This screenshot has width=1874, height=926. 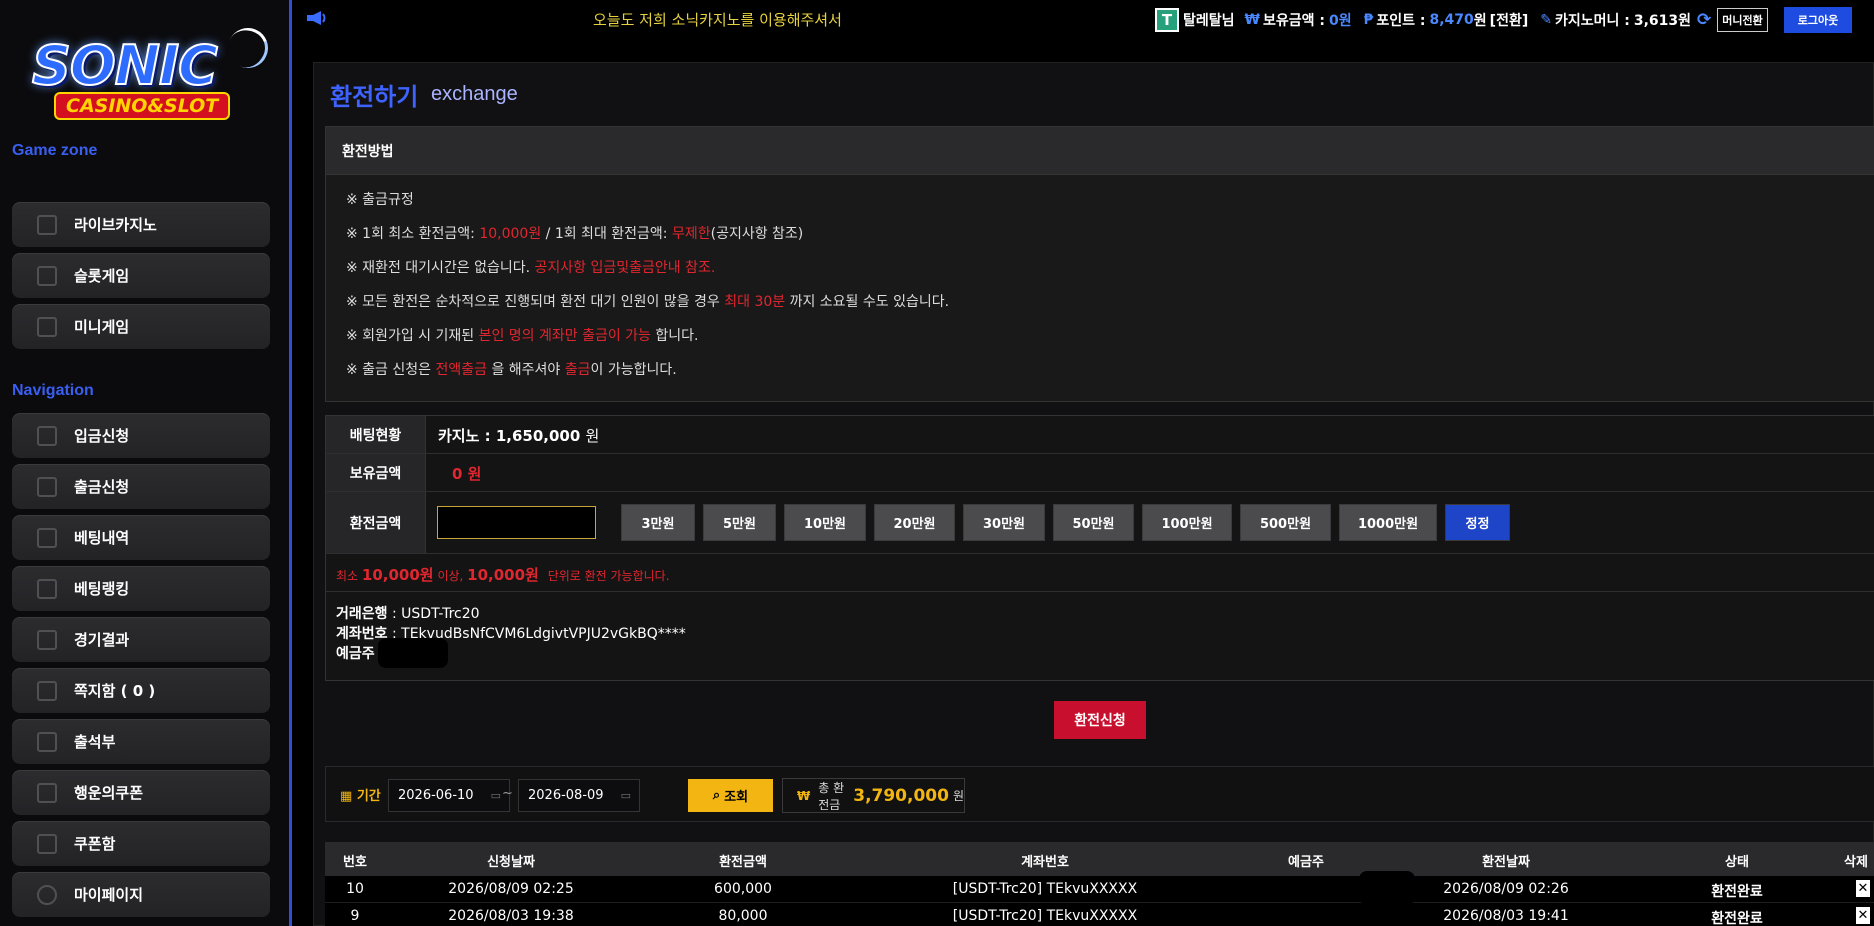 I want to click on sidebar-item-label: 베팅내역, so click(x=102, y=538).